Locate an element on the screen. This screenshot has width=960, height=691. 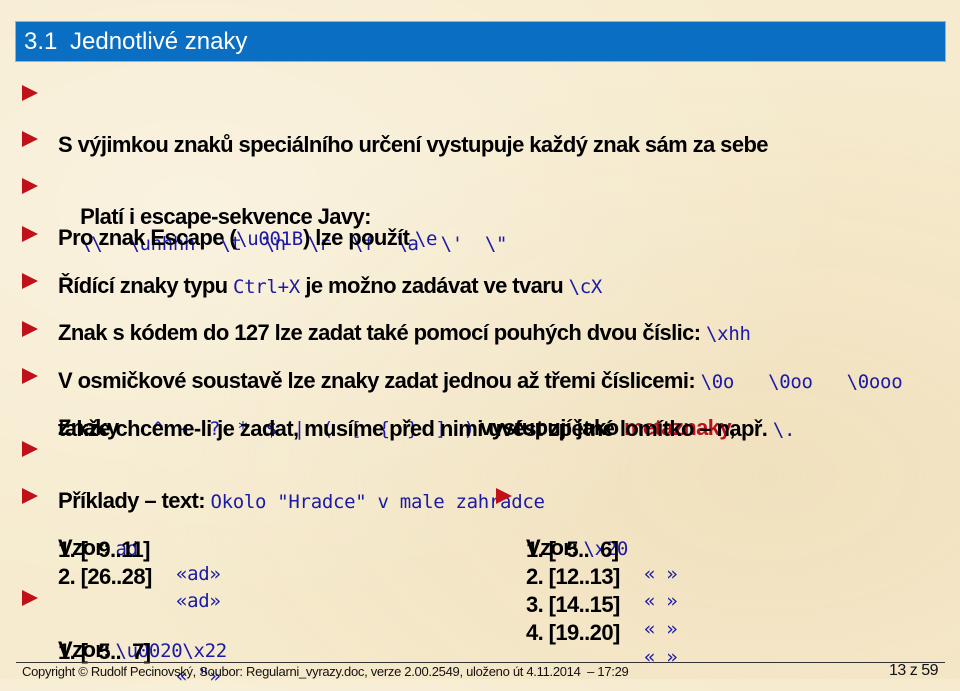
match-row: 1. [ 9..11] «ad» is located at coordinates (110, 548).